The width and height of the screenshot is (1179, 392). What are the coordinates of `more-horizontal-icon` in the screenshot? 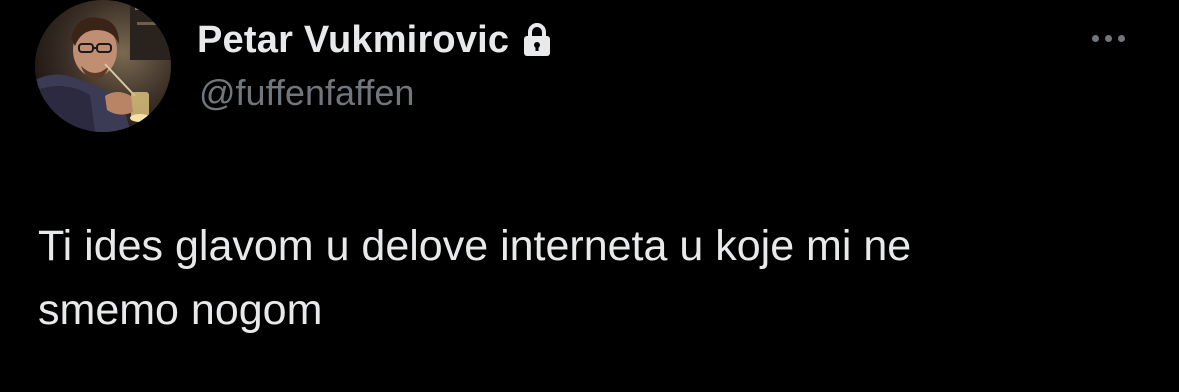 It's located at (1108, 38).